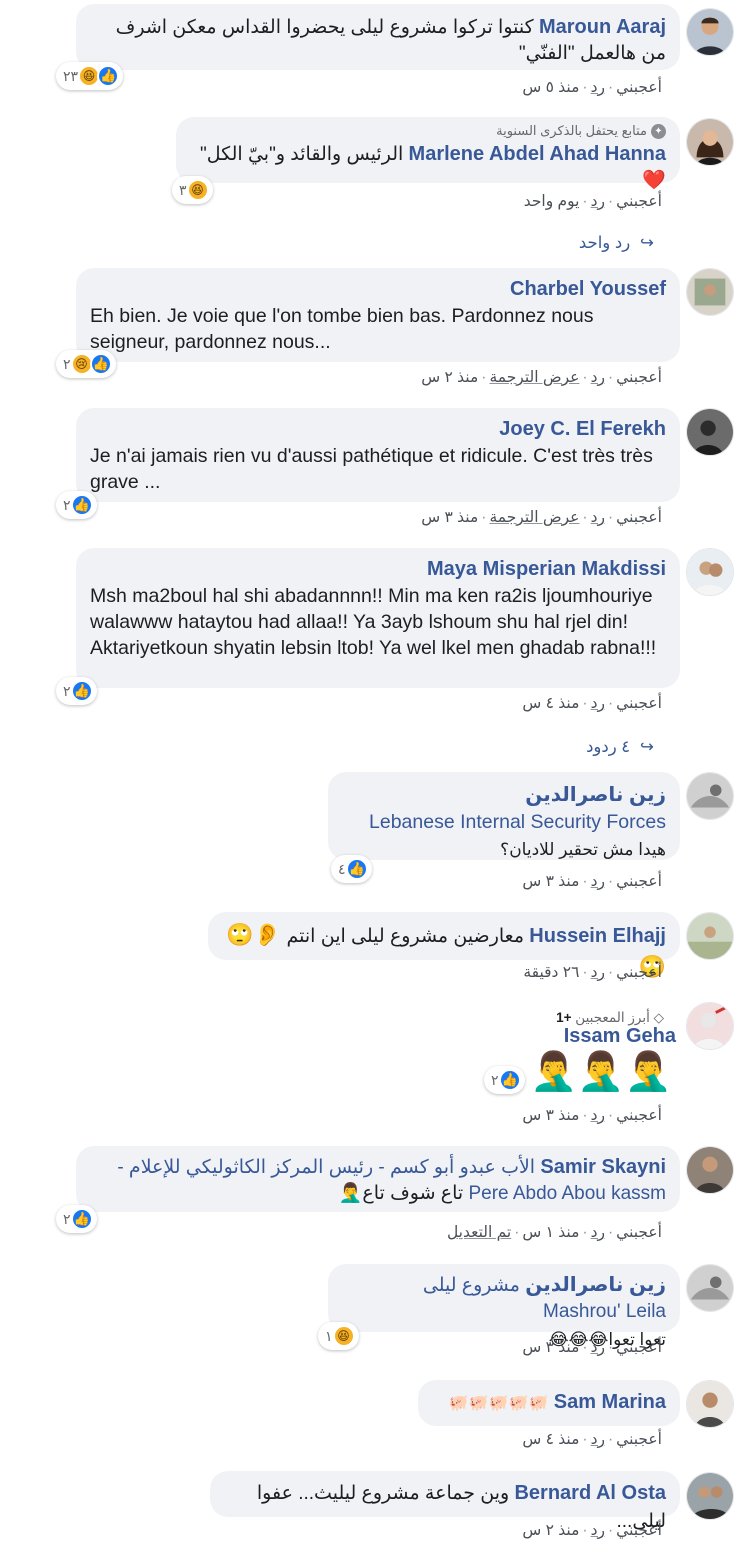 The width and height of the screenshot is (754, 1546). I want to click on timestamp: يوم واحد, so click(552, 201).